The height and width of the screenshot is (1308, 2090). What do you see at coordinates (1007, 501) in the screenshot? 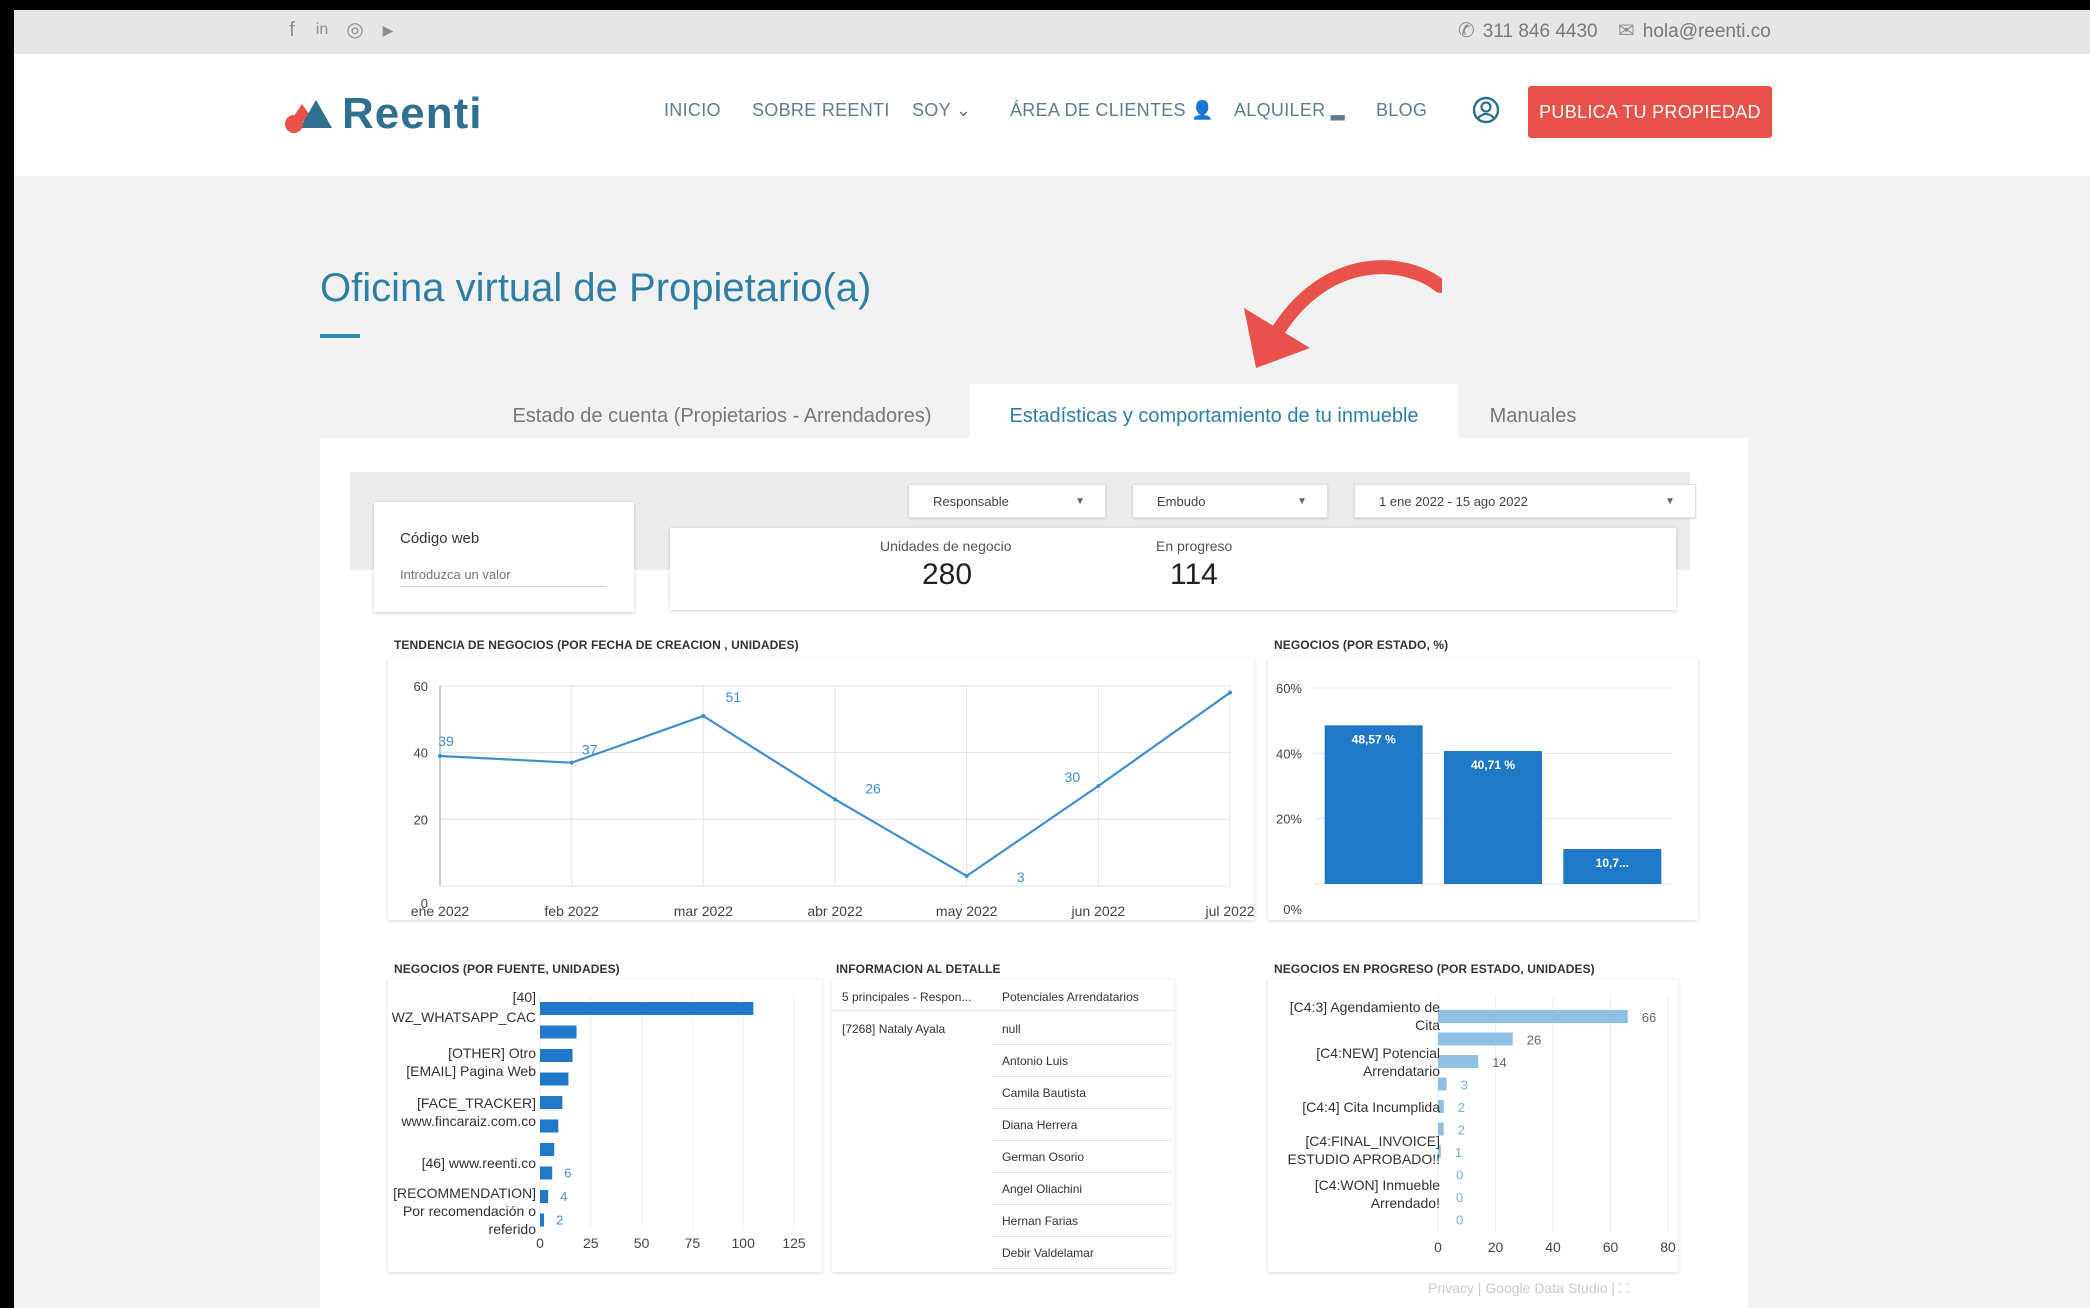
I see `responsable-filter: Responsable ▼` at bounding box center [1007, 501].